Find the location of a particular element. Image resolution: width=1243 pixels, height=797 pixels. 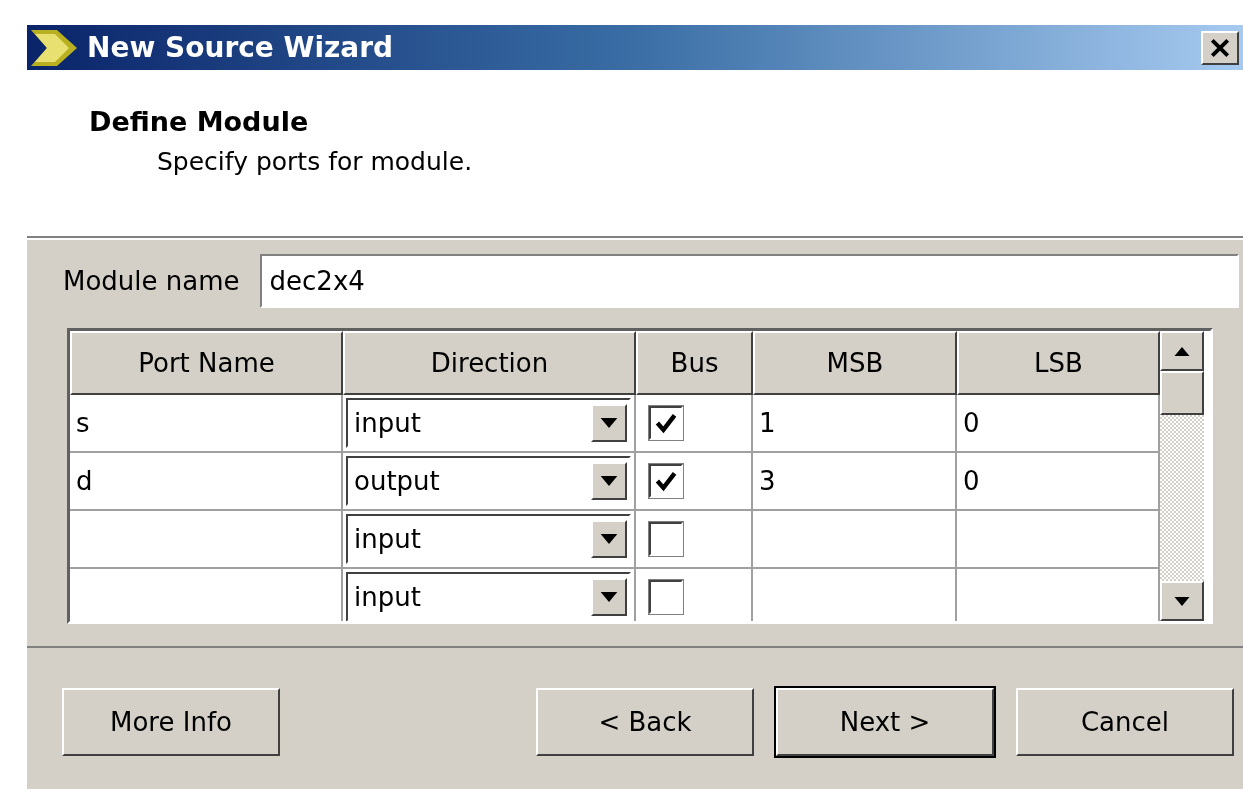

scroll-down-button is located at coordinates (1182, 601).